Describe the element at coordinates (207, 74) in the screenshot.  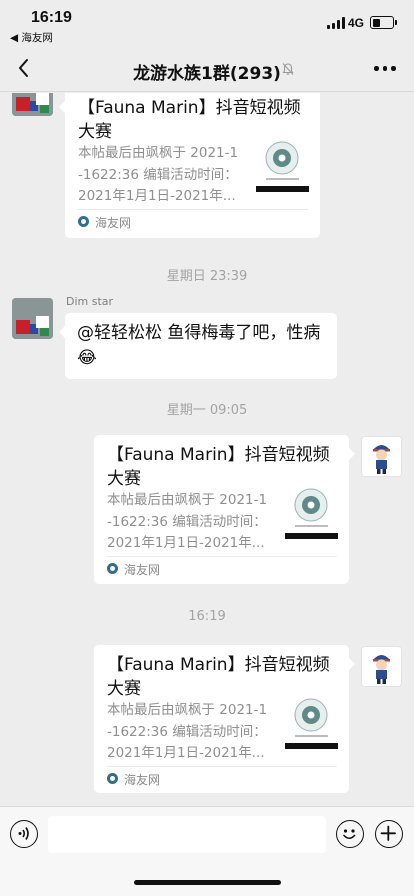
I see `chat-title: 龙游水族1群(293)` at that location.